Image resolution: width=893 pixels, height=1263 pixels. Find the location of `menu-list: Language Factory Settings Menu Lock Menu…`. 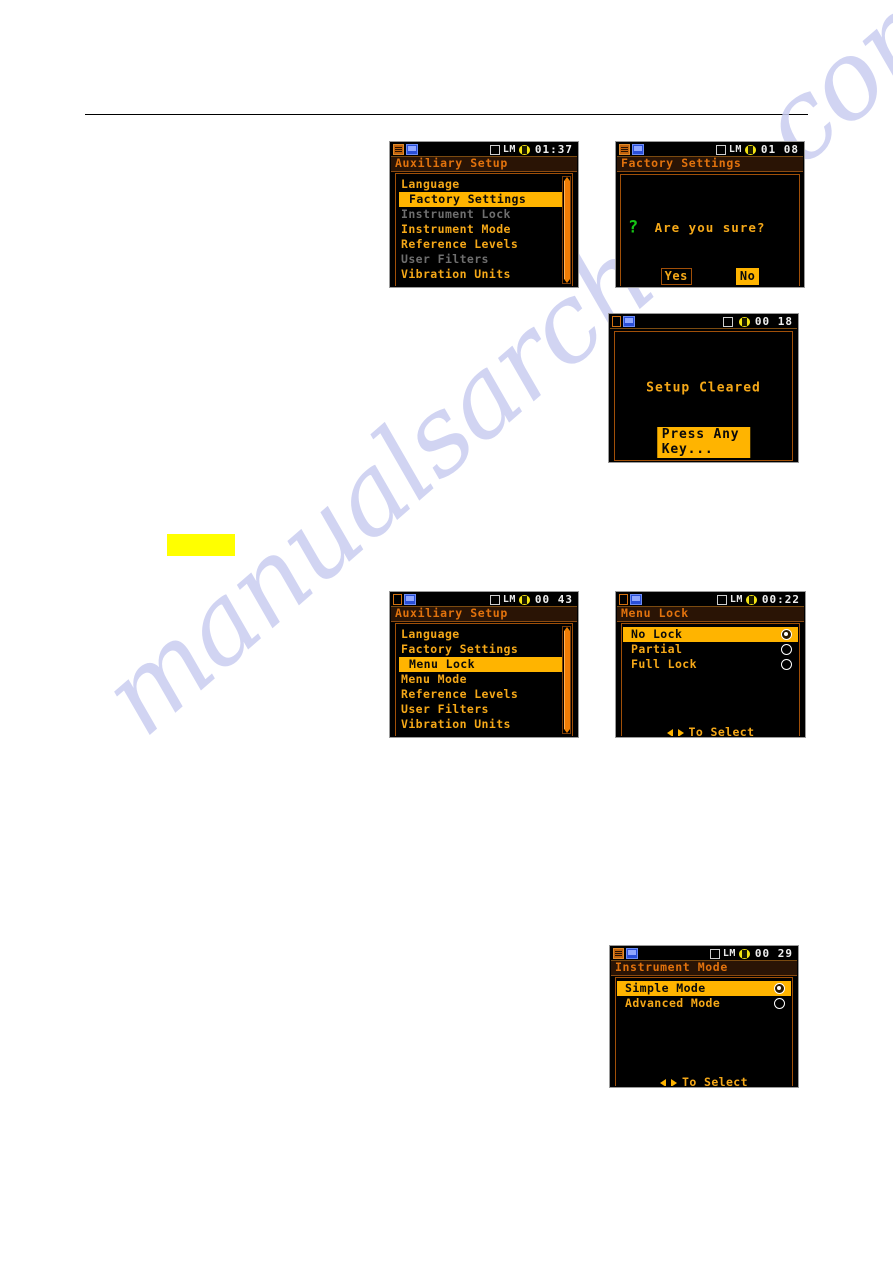

menu-list: Language Factory Settings Menu Lock Menu… is located at coordinates (484, 678).